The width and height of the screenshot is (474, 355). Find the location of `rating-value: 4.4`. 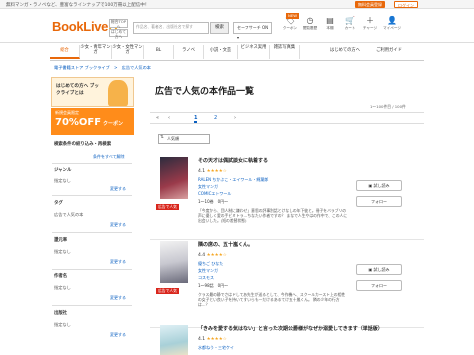

rating-value: 4.4 is located at coordinates (202, 255).